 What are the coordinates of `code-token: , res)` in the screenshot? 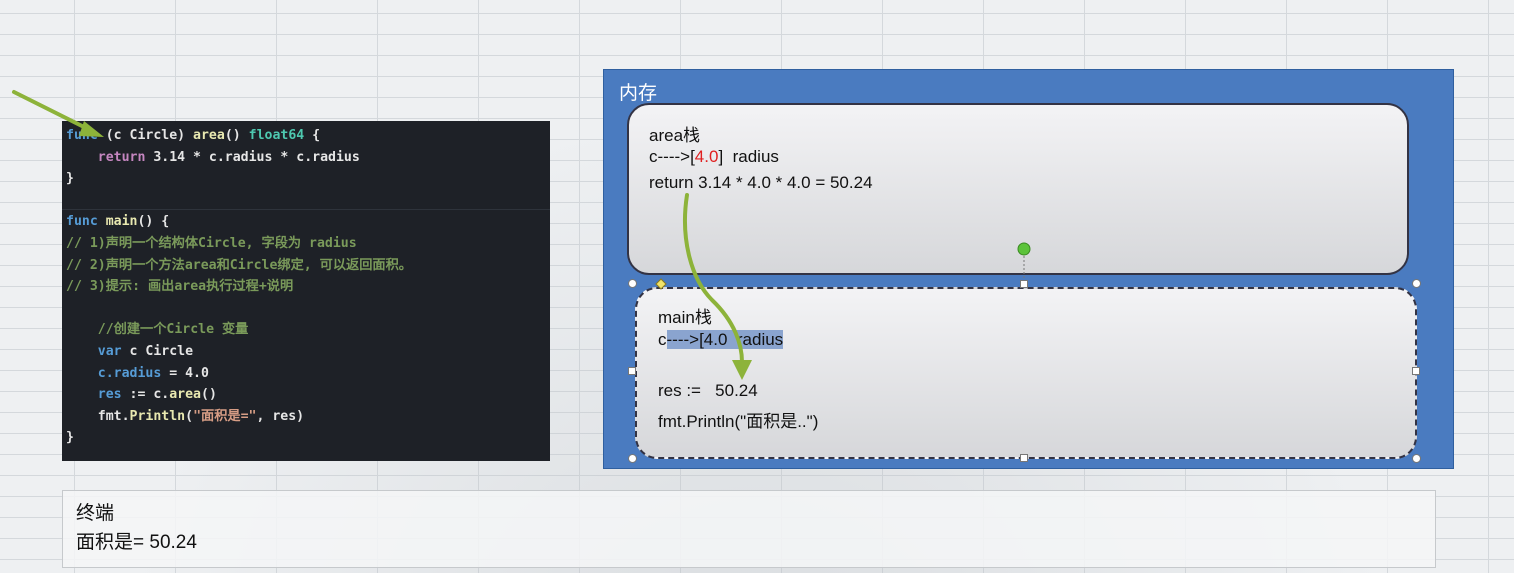 It's located at (280, 416).